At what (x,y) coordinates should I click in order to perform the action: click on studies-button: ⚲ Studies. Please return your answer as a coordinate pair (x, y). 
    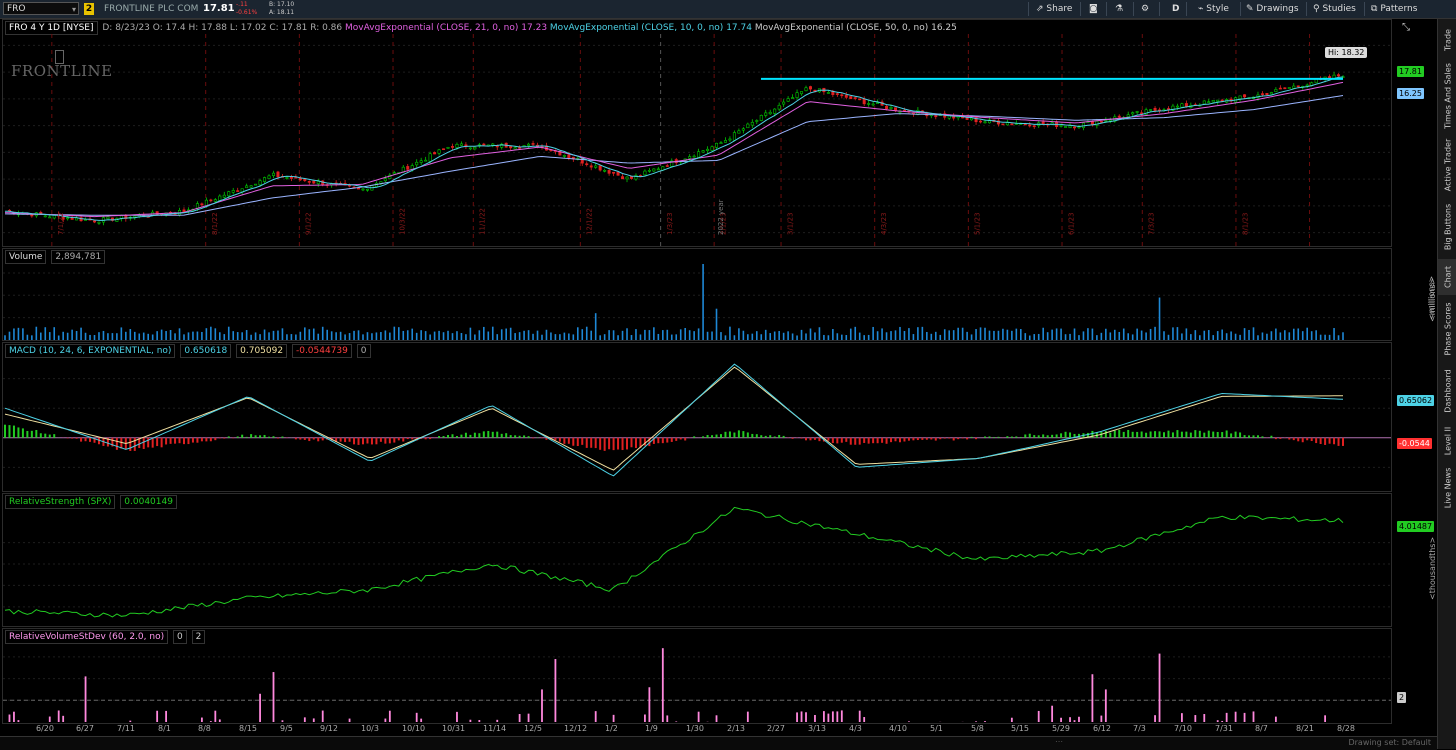
    Looking at the image, I should click on (1334, 9).